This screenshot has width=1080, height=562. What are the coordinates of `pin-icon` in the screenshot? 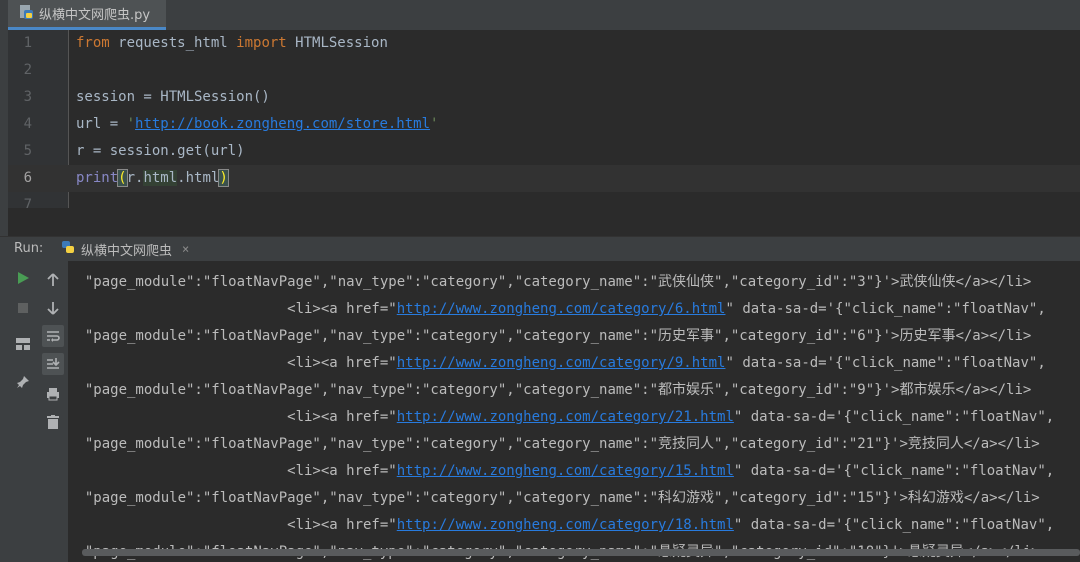 It's located at (23, 382).